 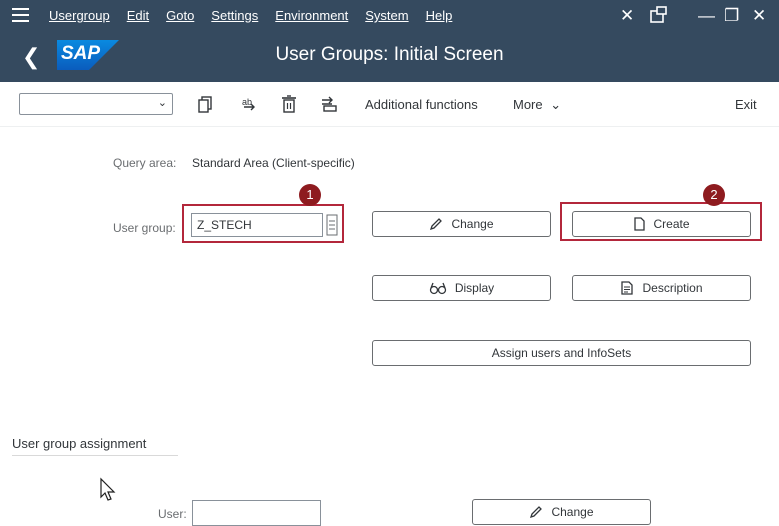 I want to click on display-button: Display, so click(x=461, y=288).